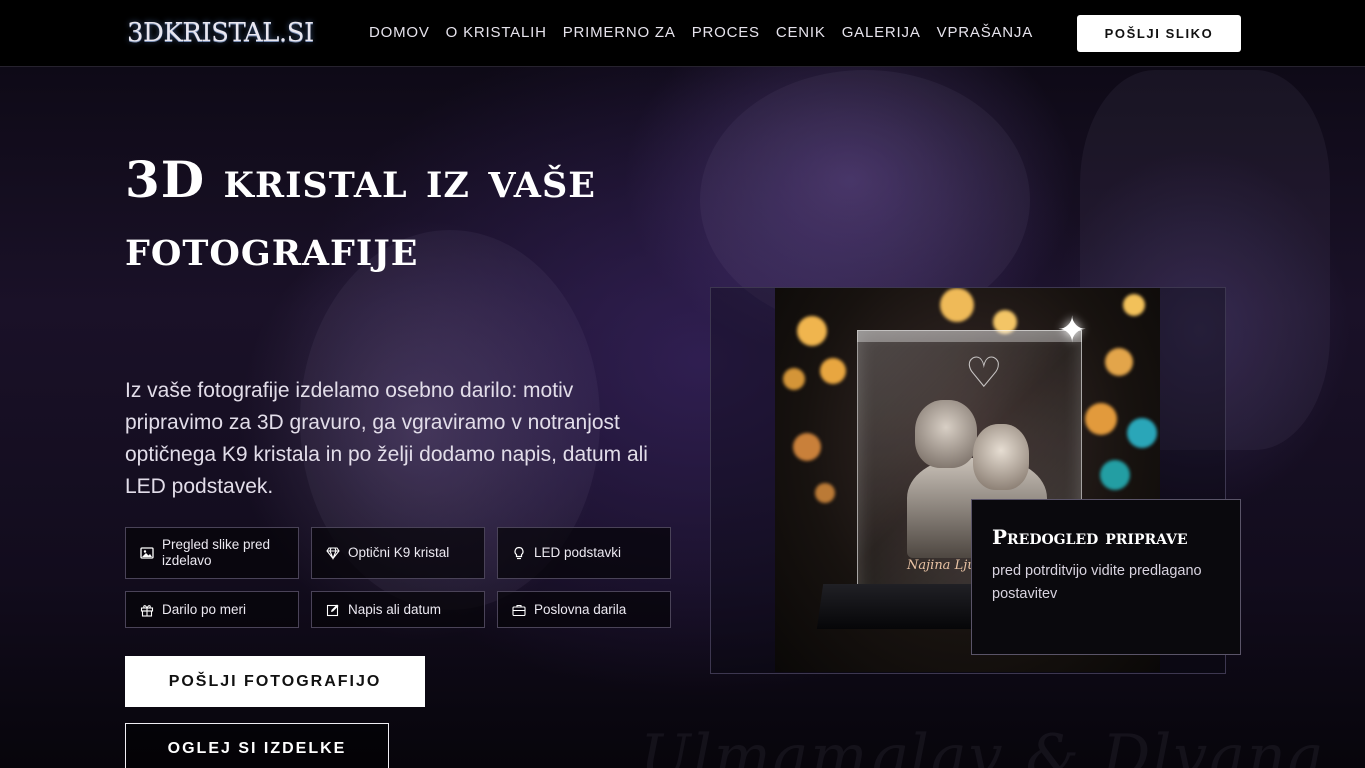 This screenshot has width=1365, height=768. I want to click on feature-chip: Optični K9 kristal, so click(398, 553).